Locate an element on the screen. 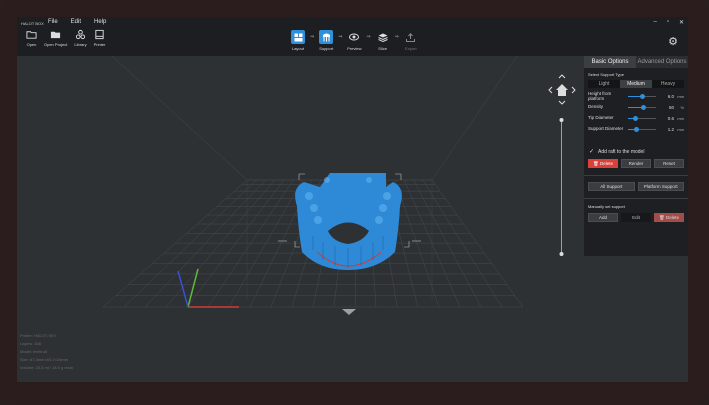 Image resolution: width=709 pixels, height=405 pixels. param-value: 50 is located at coordinates (671, 107).